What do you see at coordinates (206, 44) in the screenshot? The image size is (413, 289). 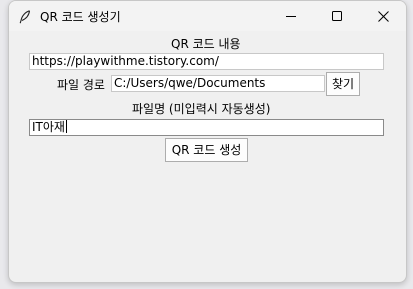 I see `content-label: QR 코드 내용` at bounding box center [206, 44].